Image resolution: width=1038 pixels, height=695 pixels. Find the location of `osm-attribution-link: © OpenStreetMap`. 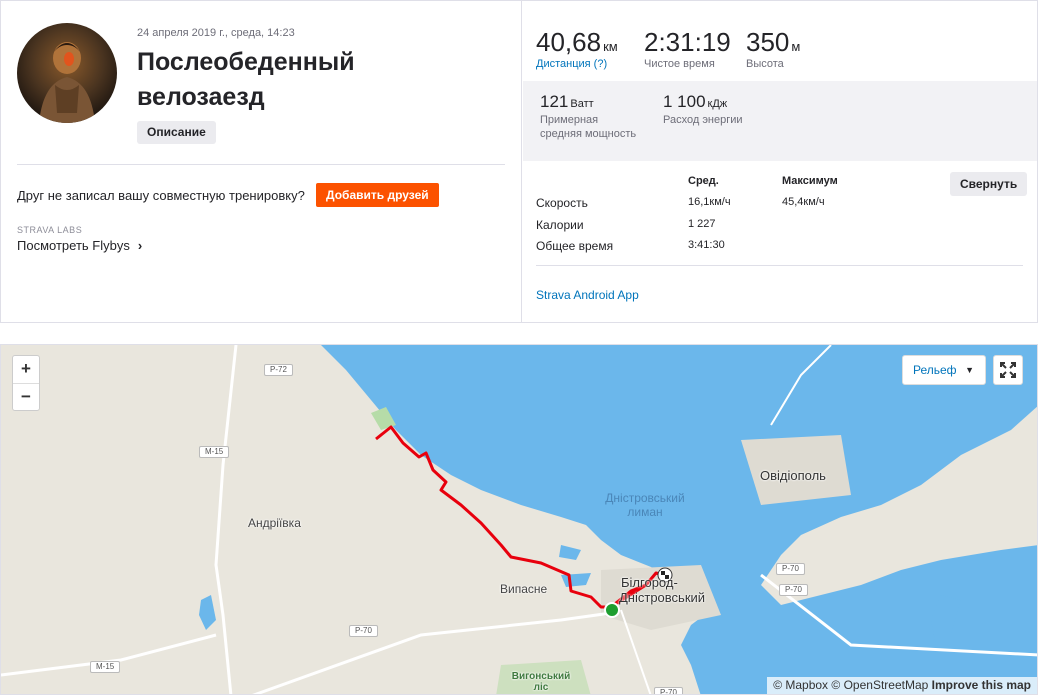

osm-attribution-link: © OpenStreetMap is located at coordinates (879, 685).